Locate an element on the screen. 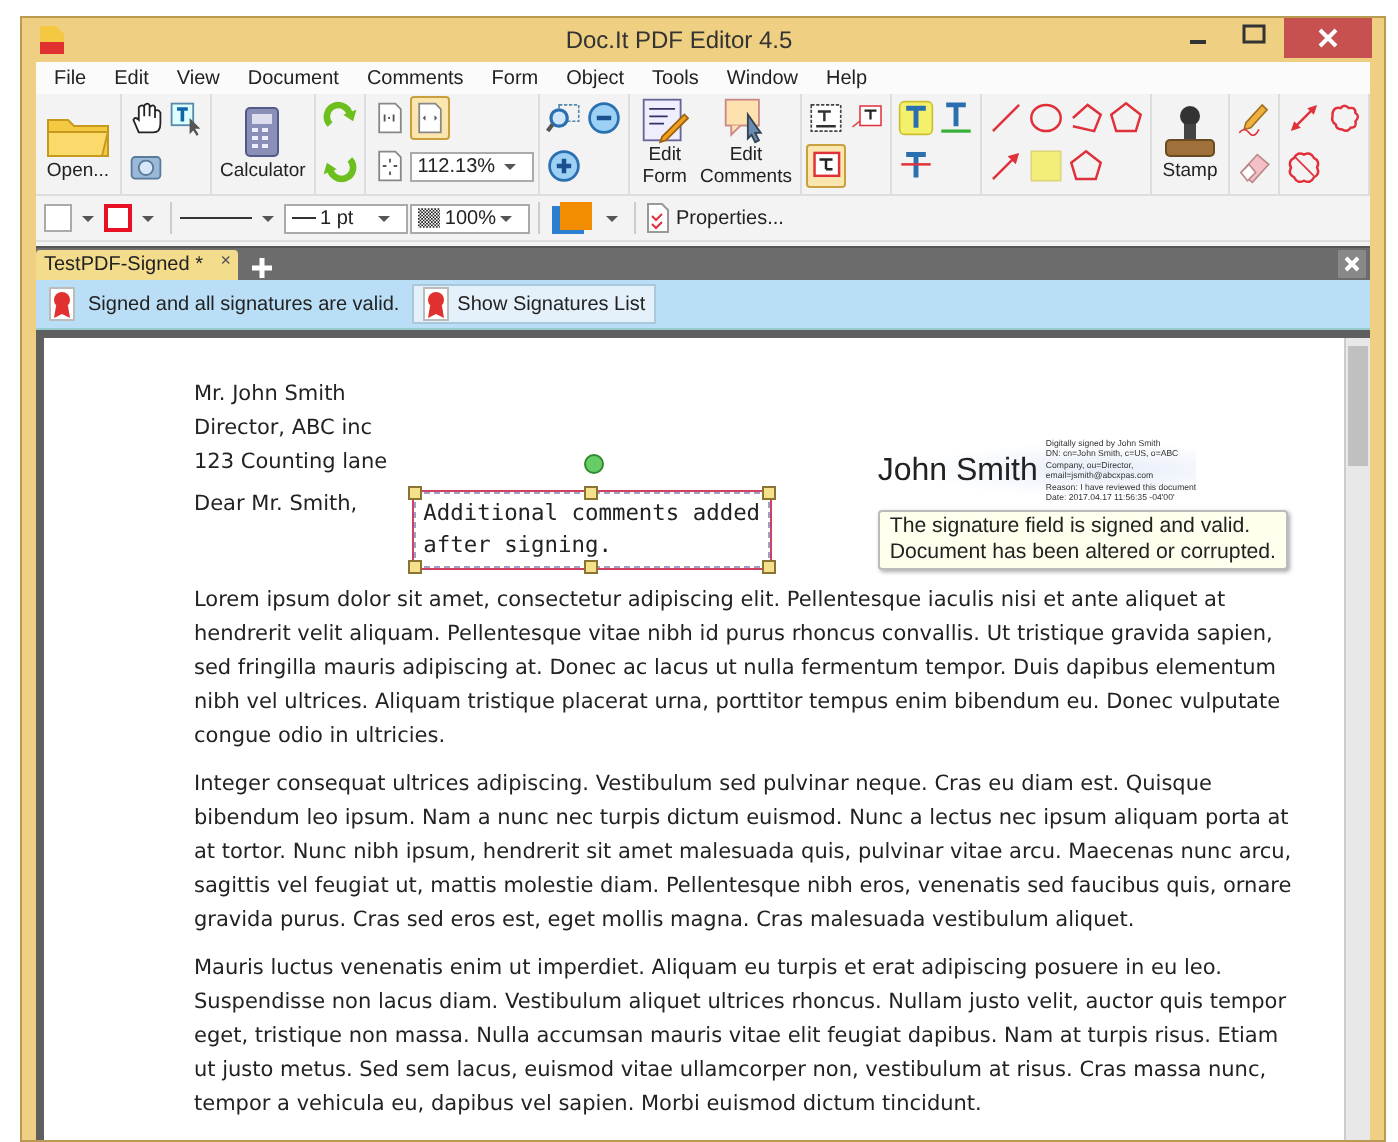 The image size is (1398, 1142). tab-close-button: × is located at coordinates (225, 260).